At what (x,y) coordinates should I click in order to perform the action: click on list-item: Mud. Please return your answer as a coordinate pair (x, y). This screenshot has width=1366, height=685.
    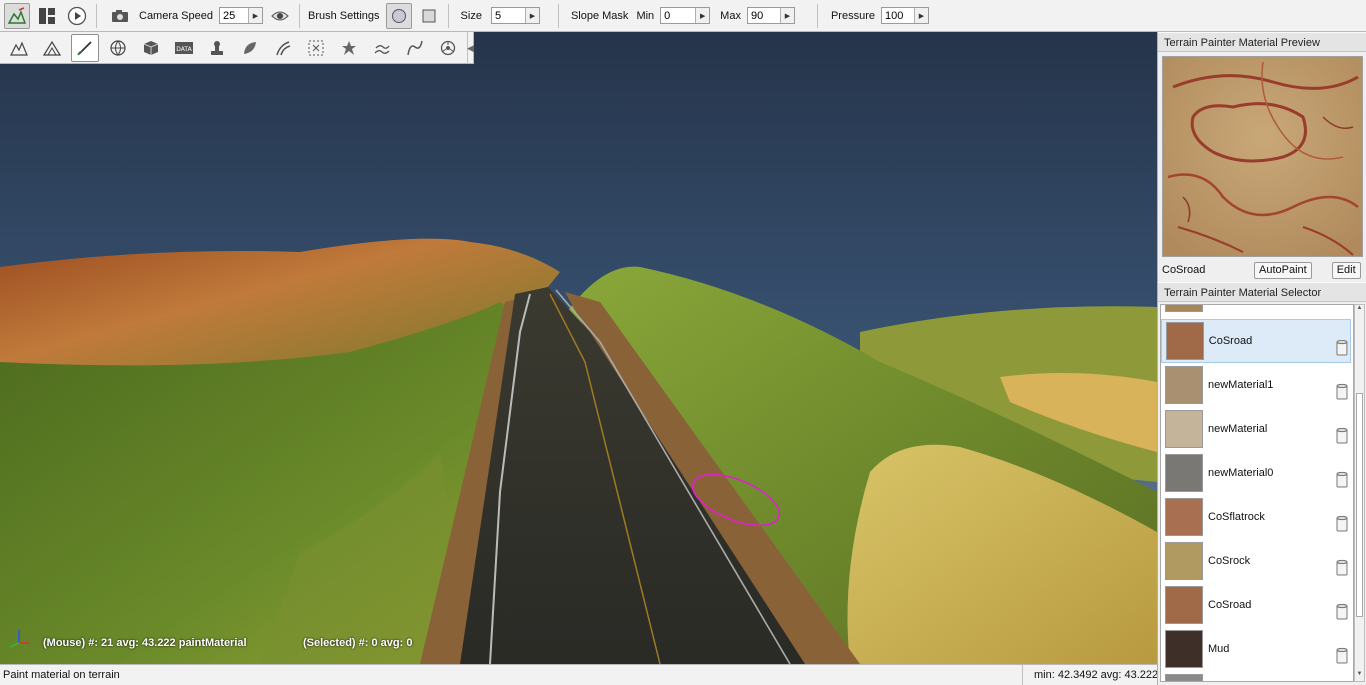
    Looking at the image, I should click on (1256, 649).